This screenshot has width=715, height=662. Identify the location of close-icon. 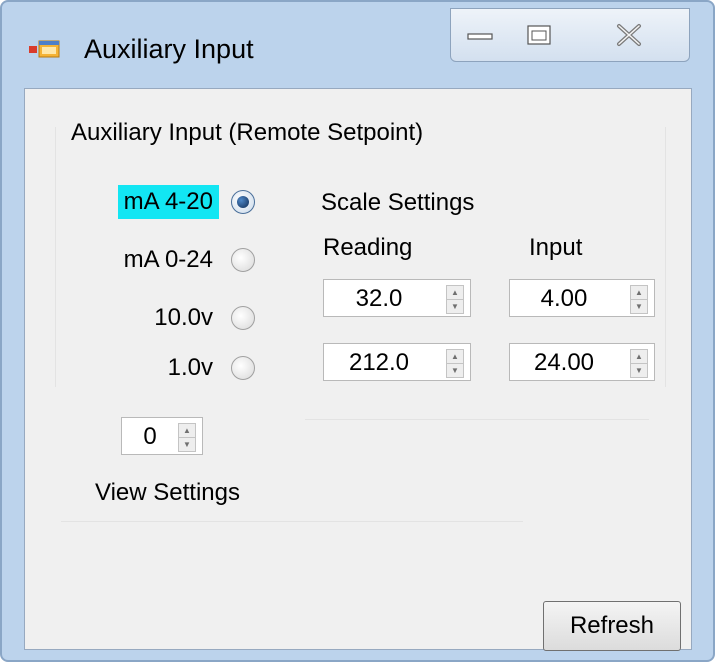
(629, 35).